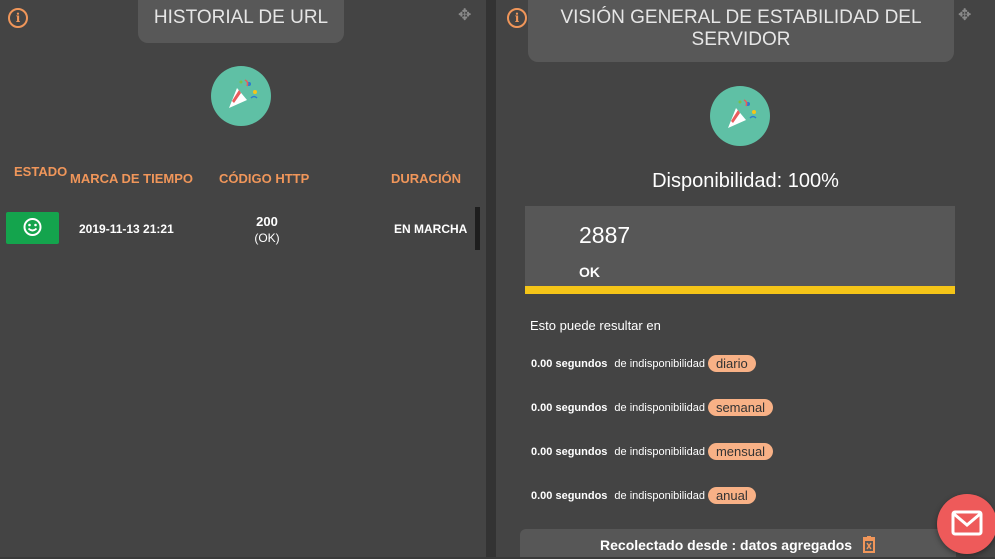  I want to click on column-status: ESTADO, so click(40, 171).